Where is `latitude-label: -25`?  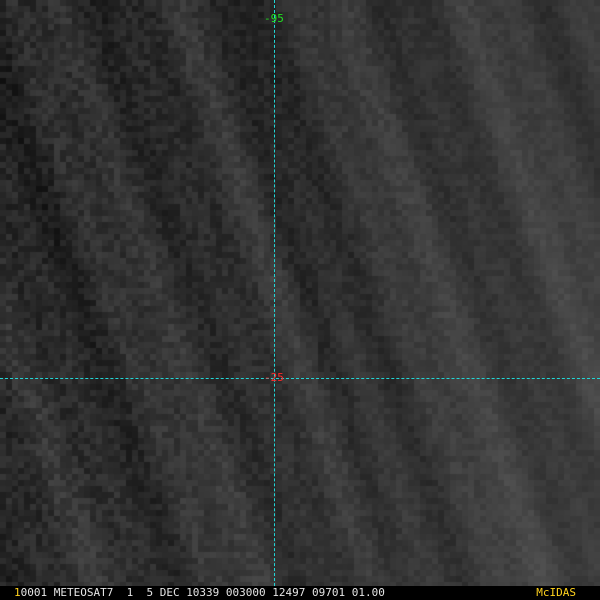
latitude-label: -25 is located at coordinates (274, 377).